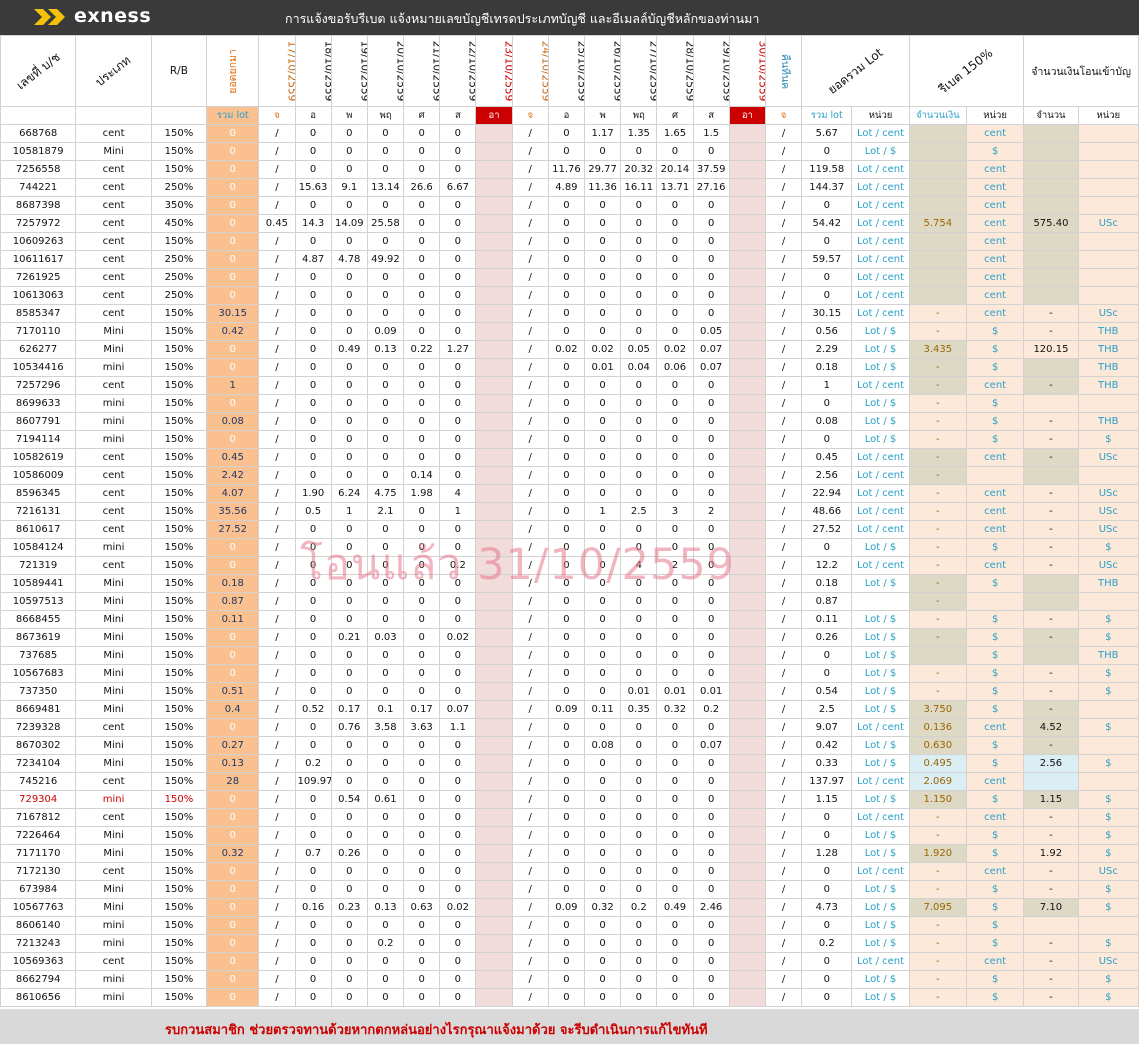  What do you see at coordinates (38, 781) in the screenshot?
I see `account-number: 745216` at bounding box center [38, 781].